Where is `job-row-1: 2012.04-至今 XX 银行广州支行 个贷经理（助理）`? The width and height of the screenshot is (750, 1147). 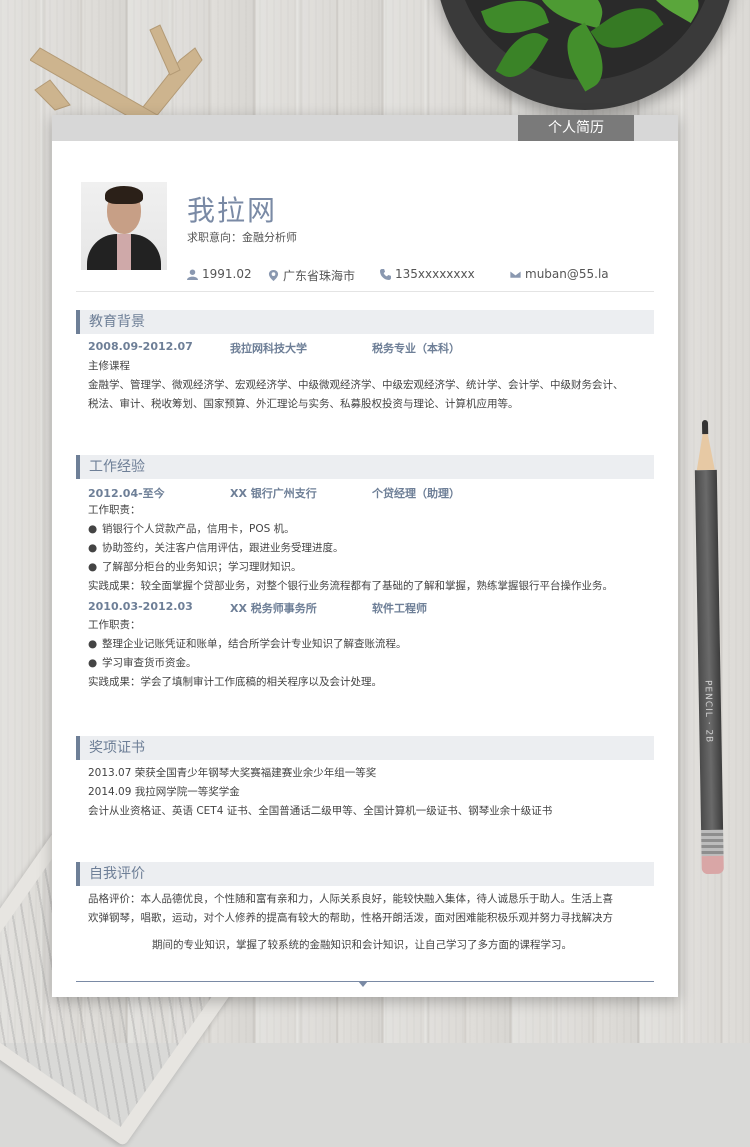
job-row-1: 2012.04-至今 XX 银行广州支行 个贷经理（助理） is located at coordinates (365, 493).